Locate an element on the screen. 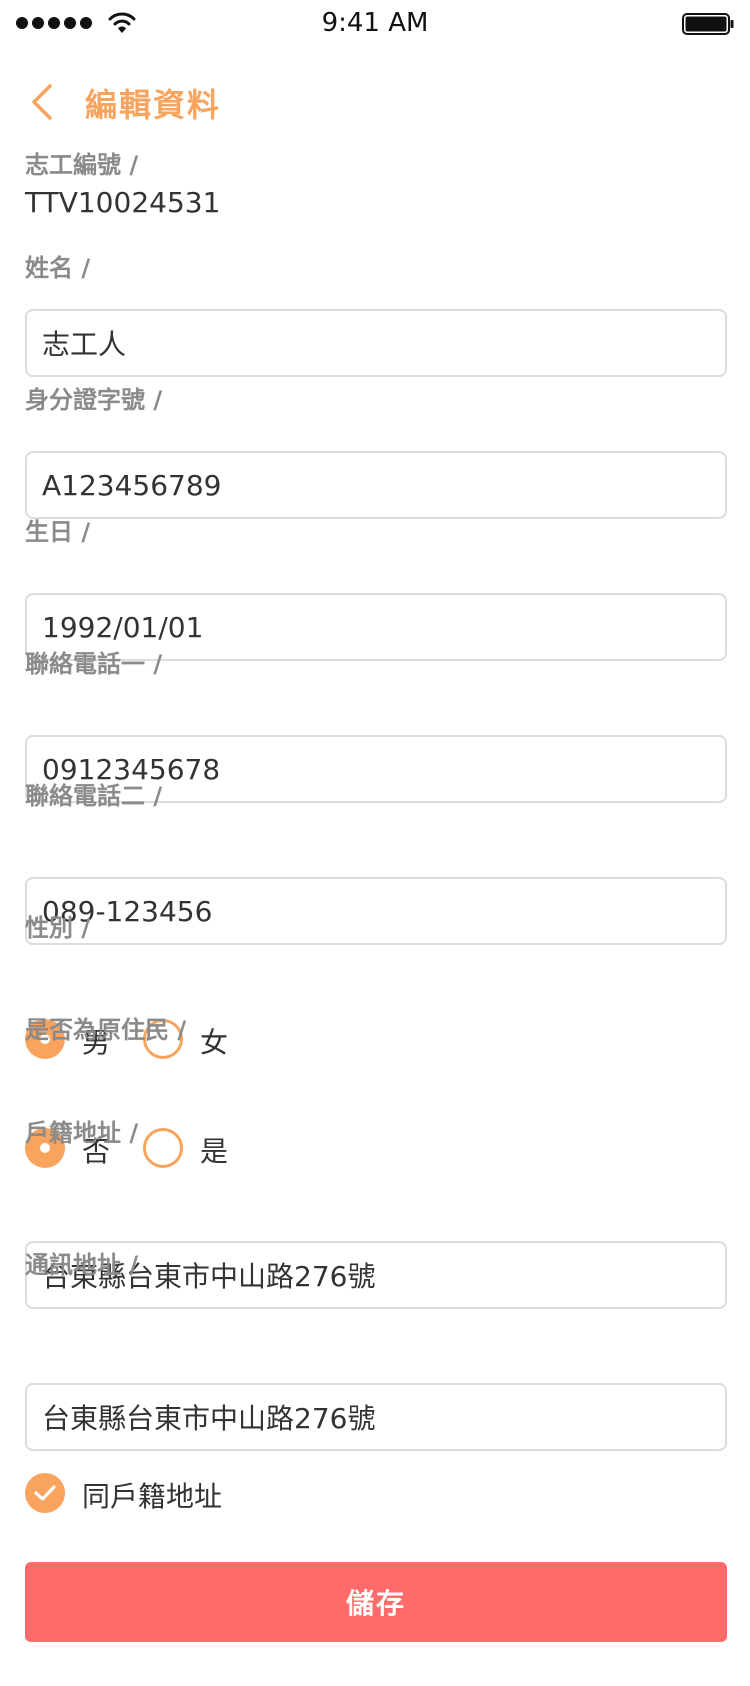  save-button: 儲存 is located at coordinates (376, 1602).